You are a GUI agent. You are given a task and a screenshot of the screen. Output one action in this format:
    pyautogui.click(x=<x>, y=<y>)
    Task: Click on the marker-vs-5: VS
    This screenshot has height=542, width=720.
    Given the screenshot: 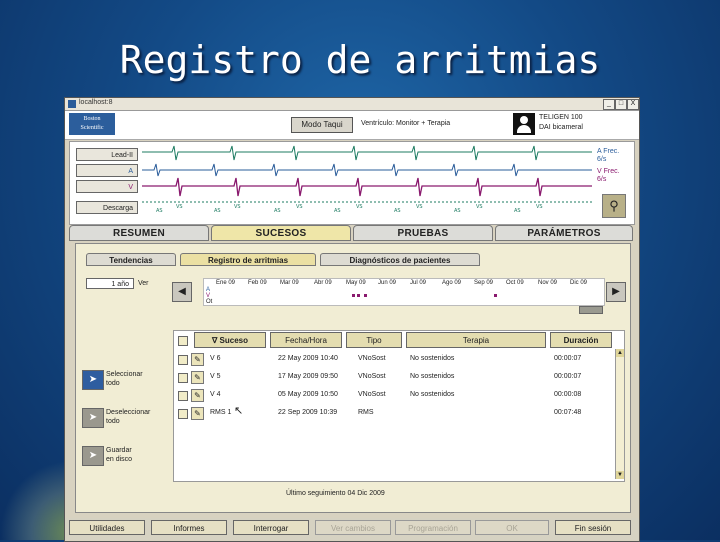 What is the action you would take?
    pyautogui.click(x=419, y=207)
    